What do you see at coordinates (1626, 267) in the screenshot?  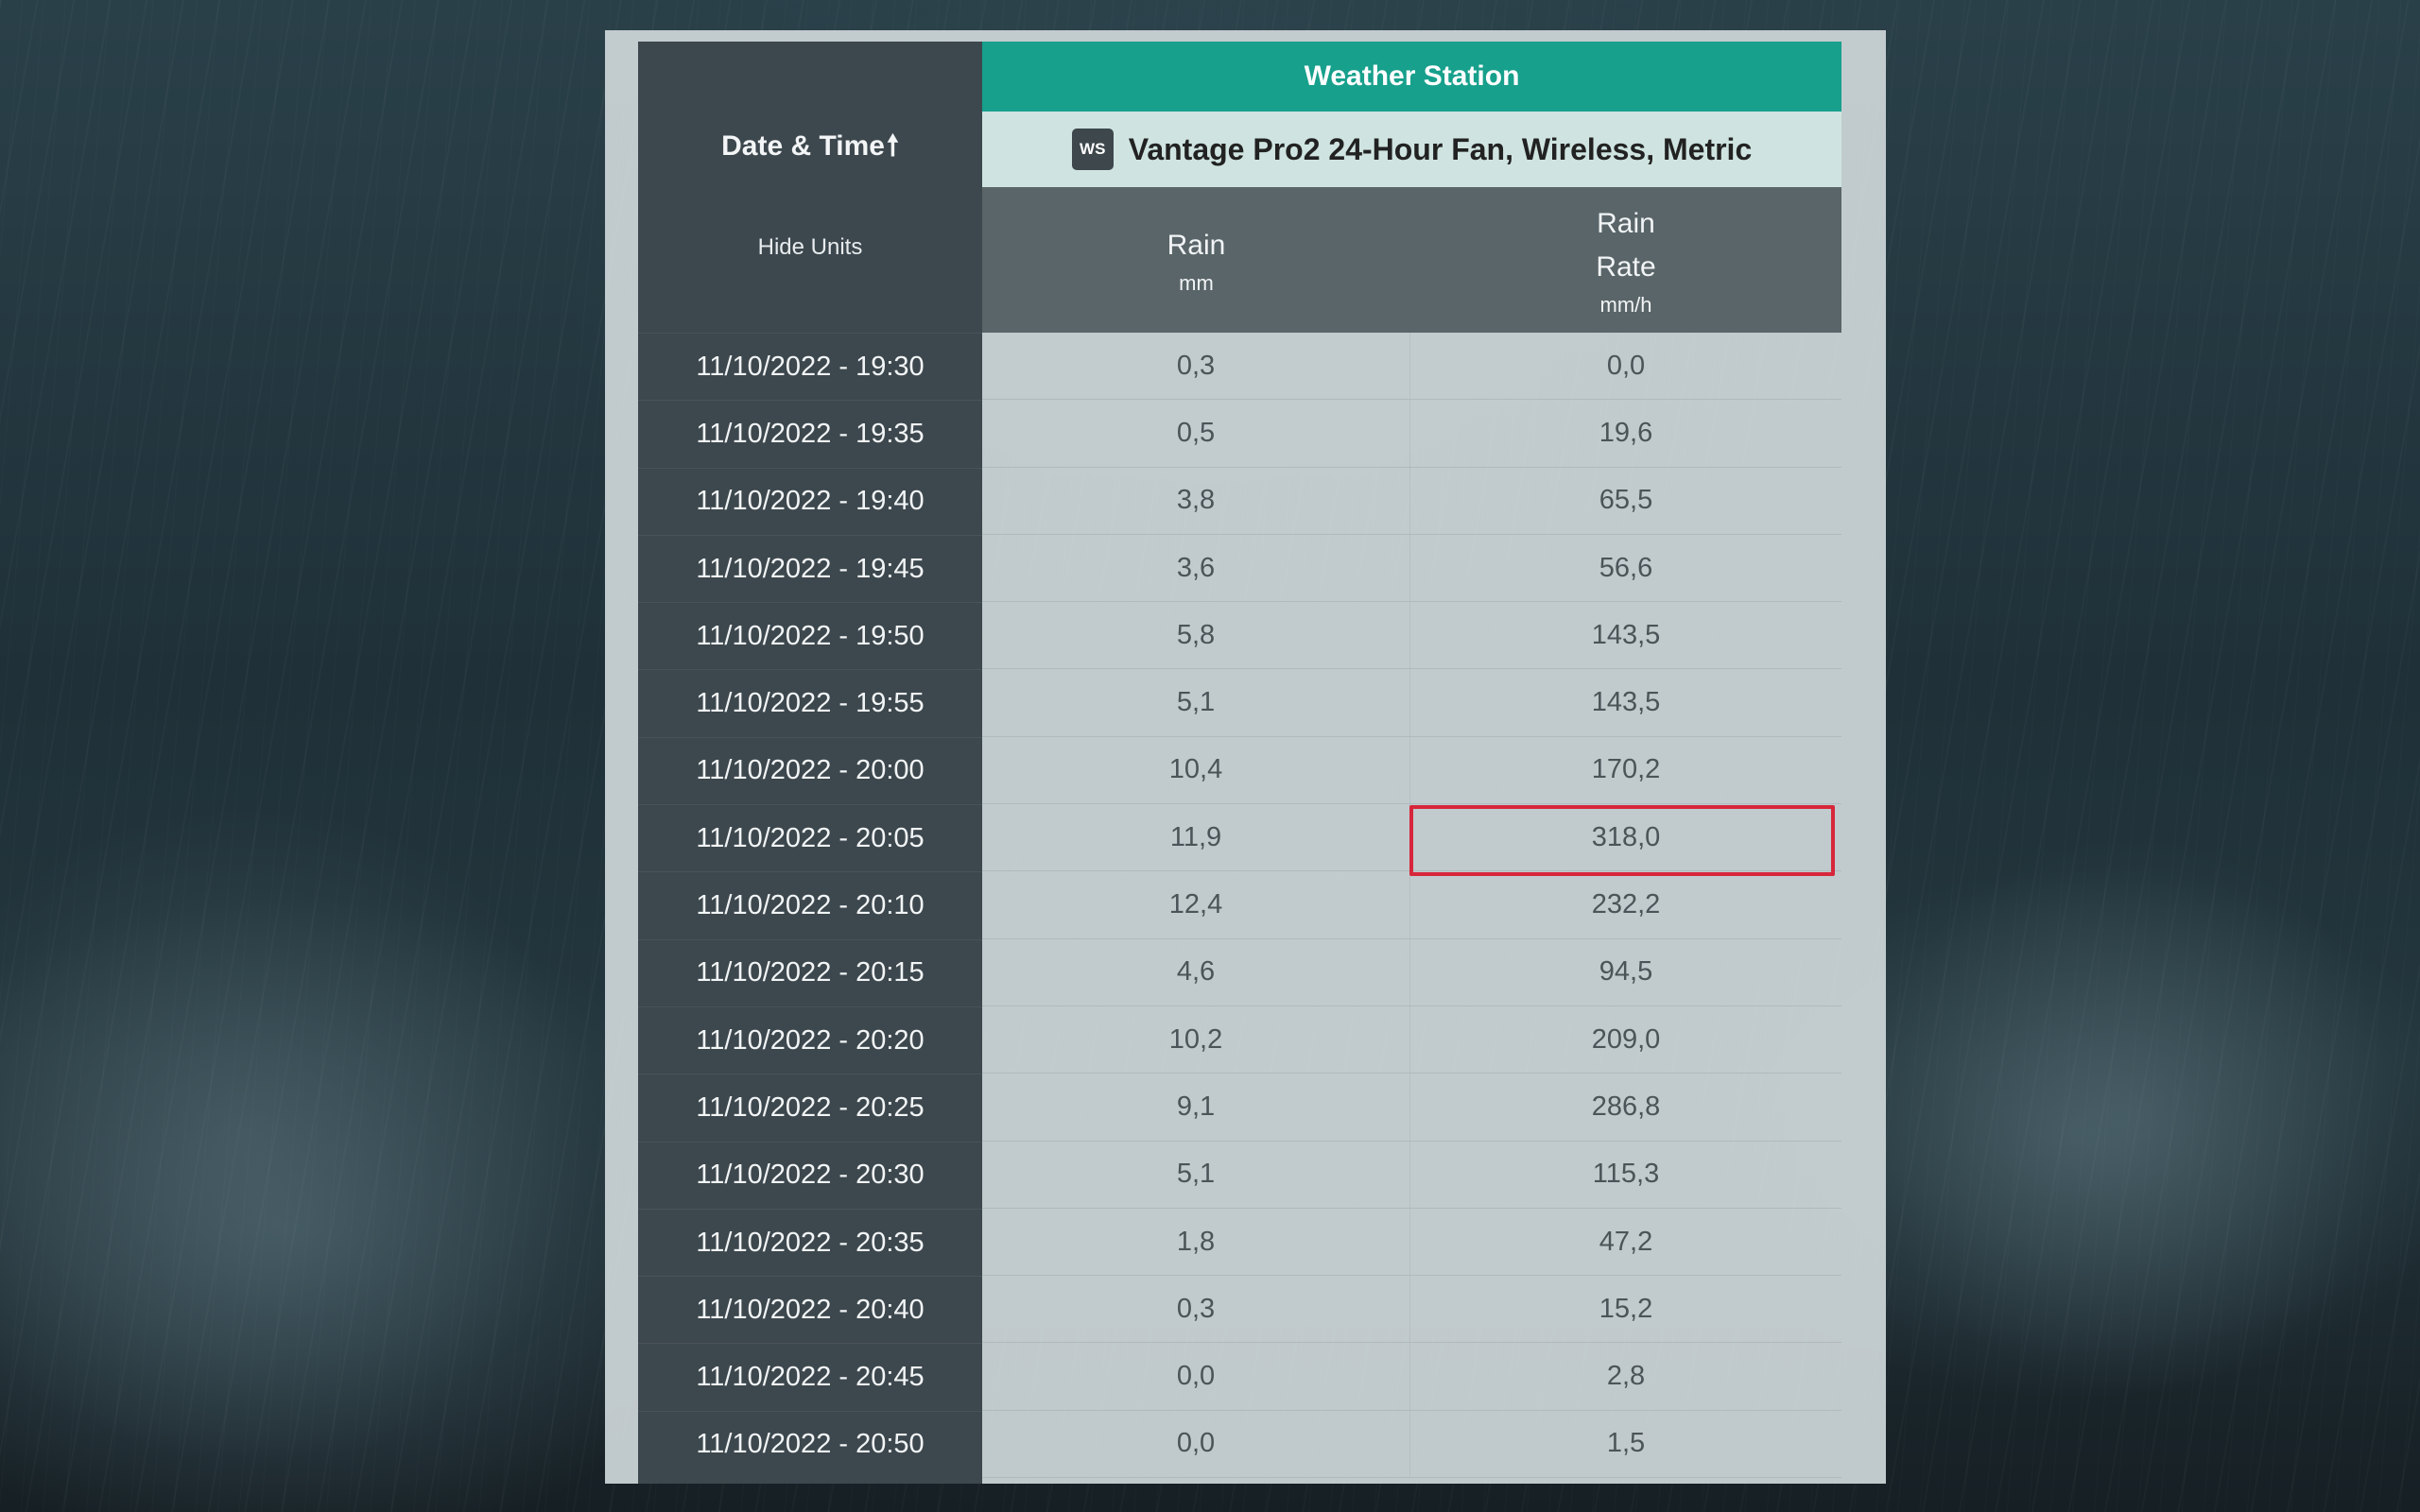 I see `column-header-rain-rate-name-2: Rate` at bounding box center [1626, 267].